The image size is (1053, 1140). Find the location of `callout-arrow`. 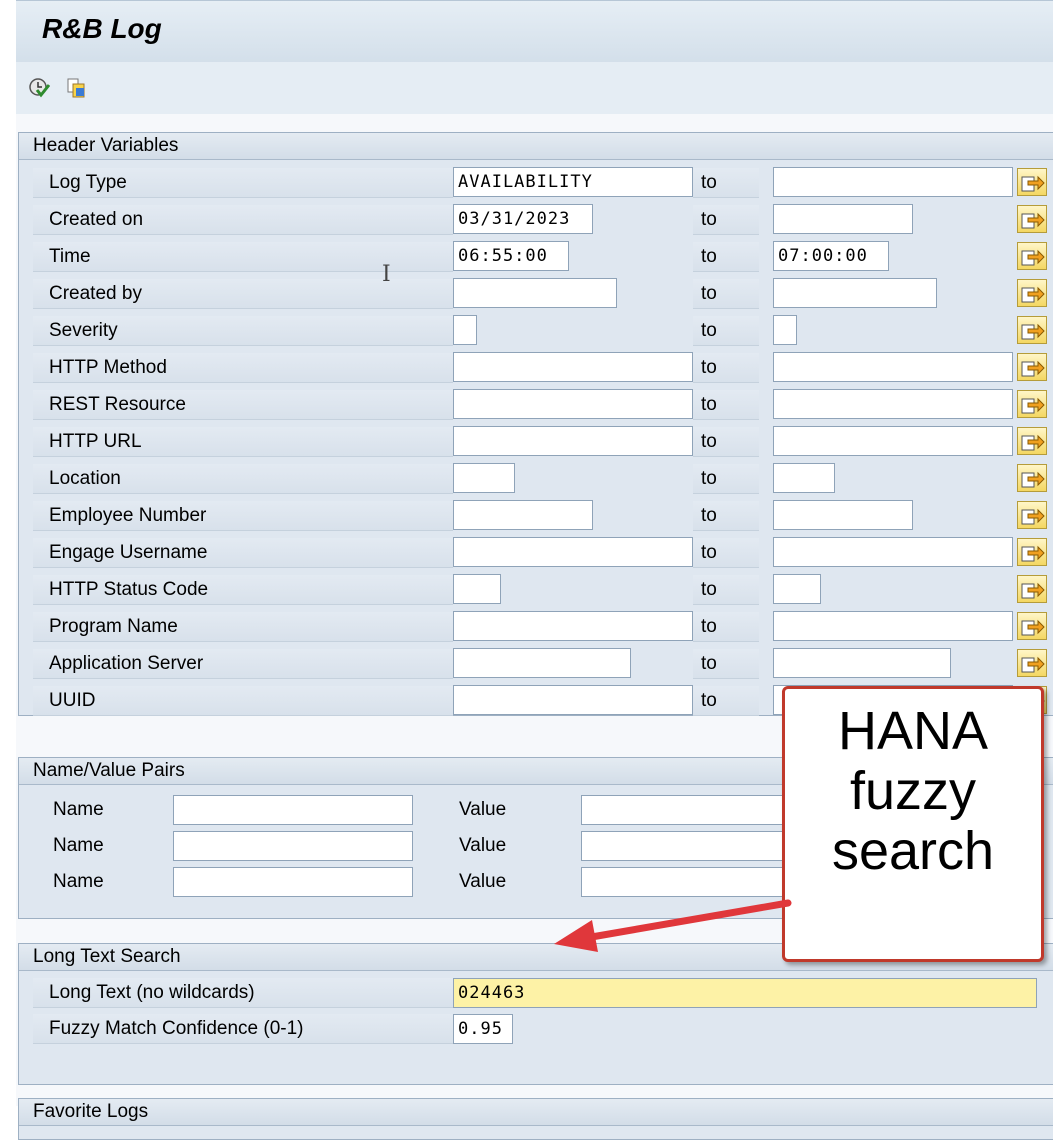

callout-arrow is located at coordinates (673, 925).